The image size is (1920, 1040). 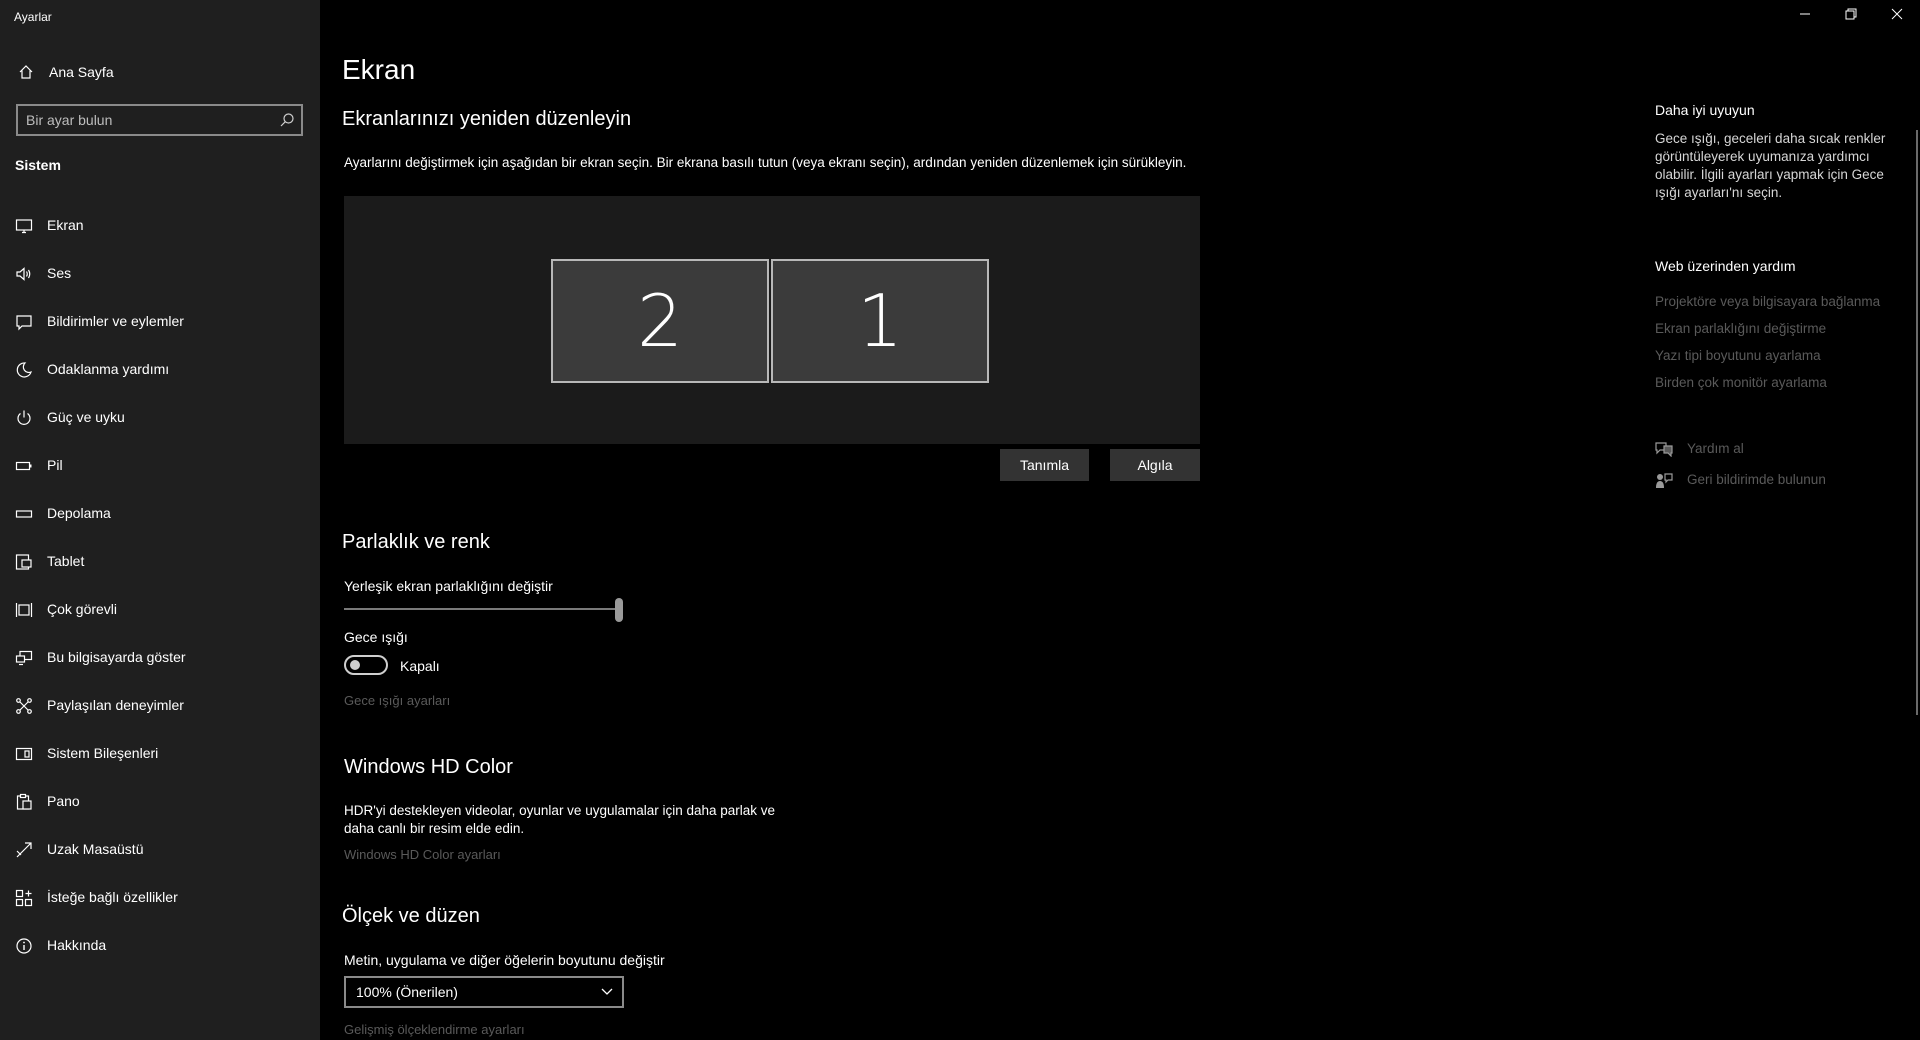 I want to click on section-label: Sistem, so click(x=38, y=165).